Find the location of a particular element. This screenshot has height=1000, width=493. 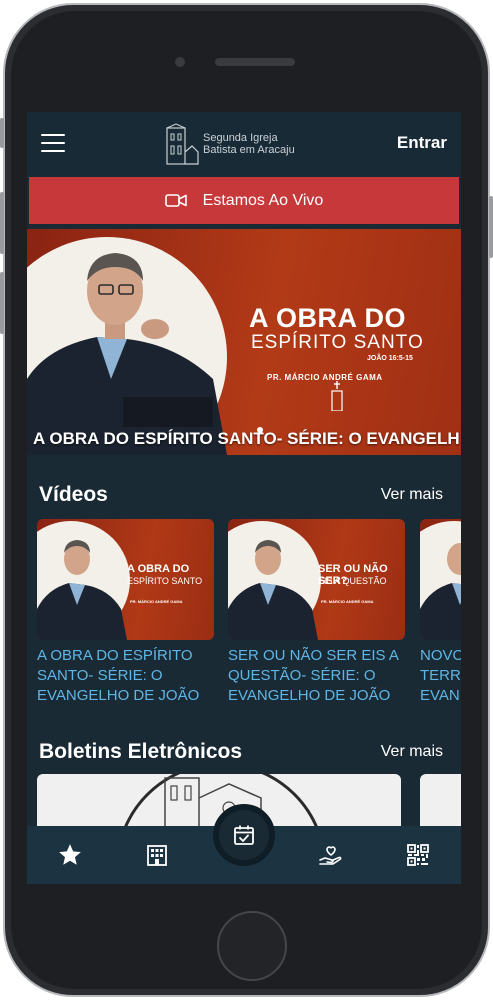

building-icon is located at coordinates (157, 855).